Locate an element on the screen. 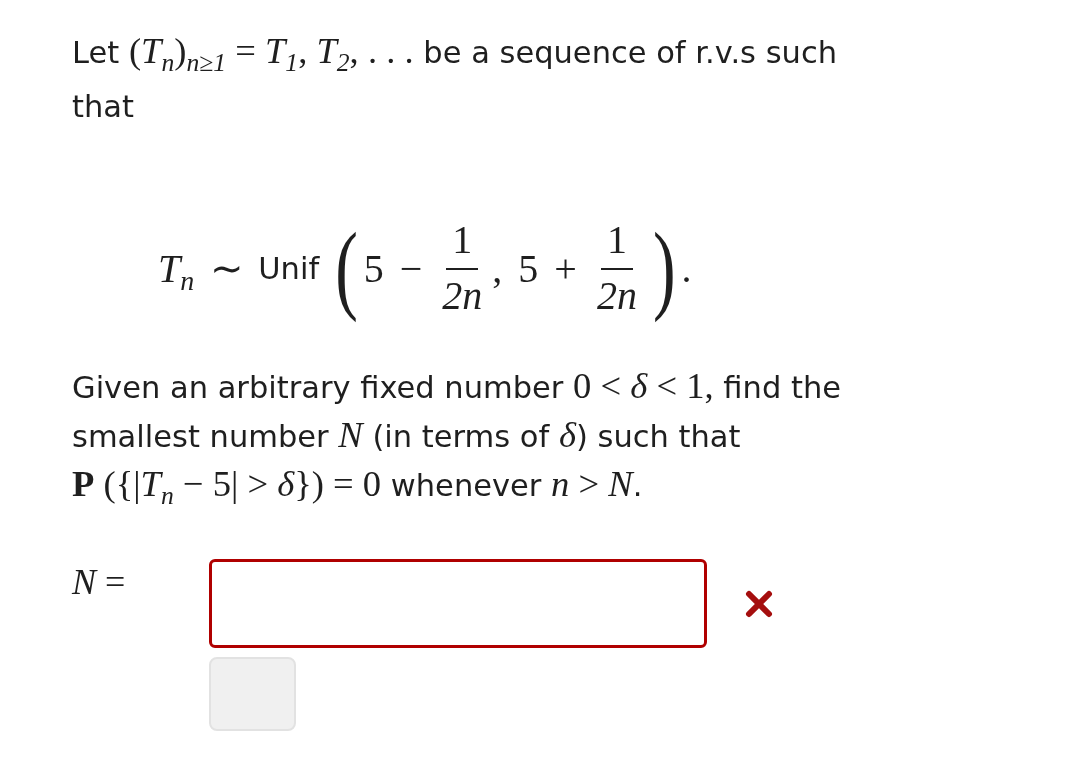  question-text: Given an arbitrary fixed number 0 < δ < 1, find the smallest number N (in terms of δ) such that P ({|T$_{n}$ − 5| > δ}) = 0 whenever n > N. is located at coordinates (457, 436).